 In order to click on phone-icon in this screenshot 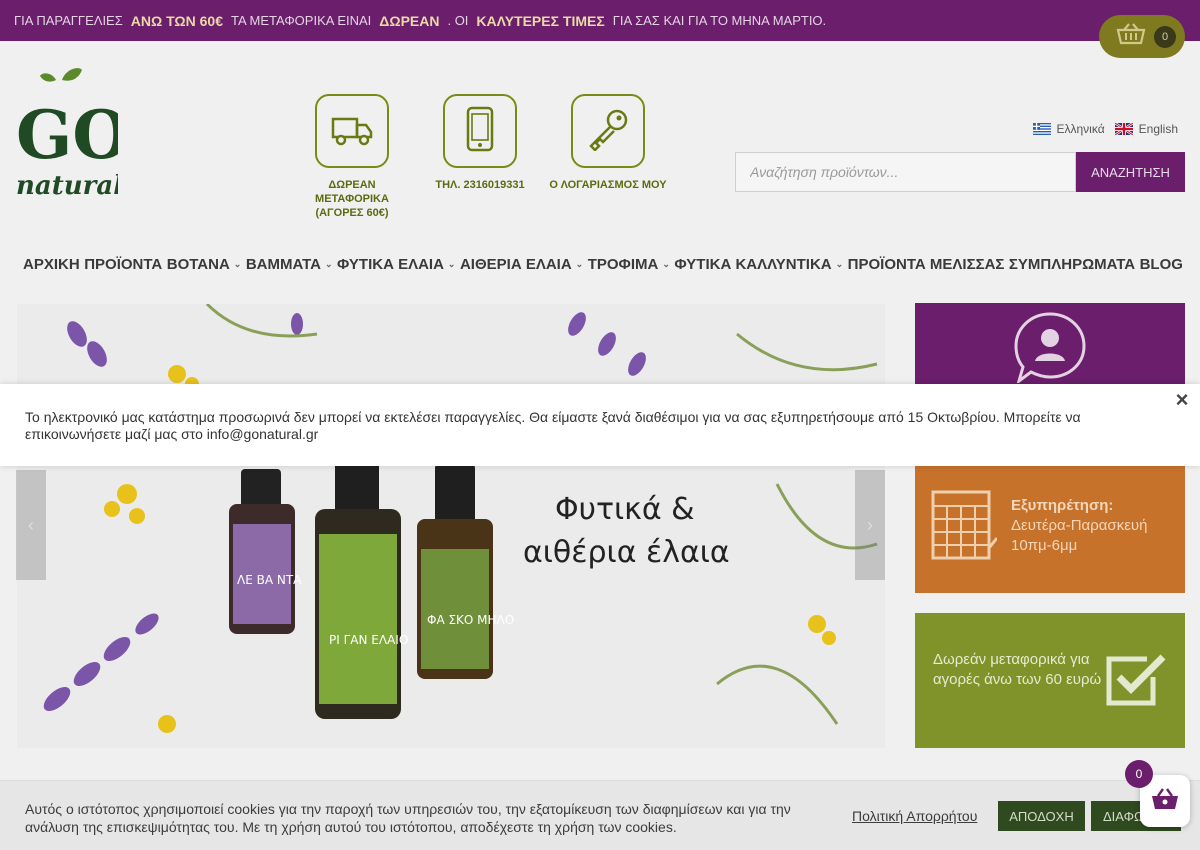, I will do `click(480, 131)`.